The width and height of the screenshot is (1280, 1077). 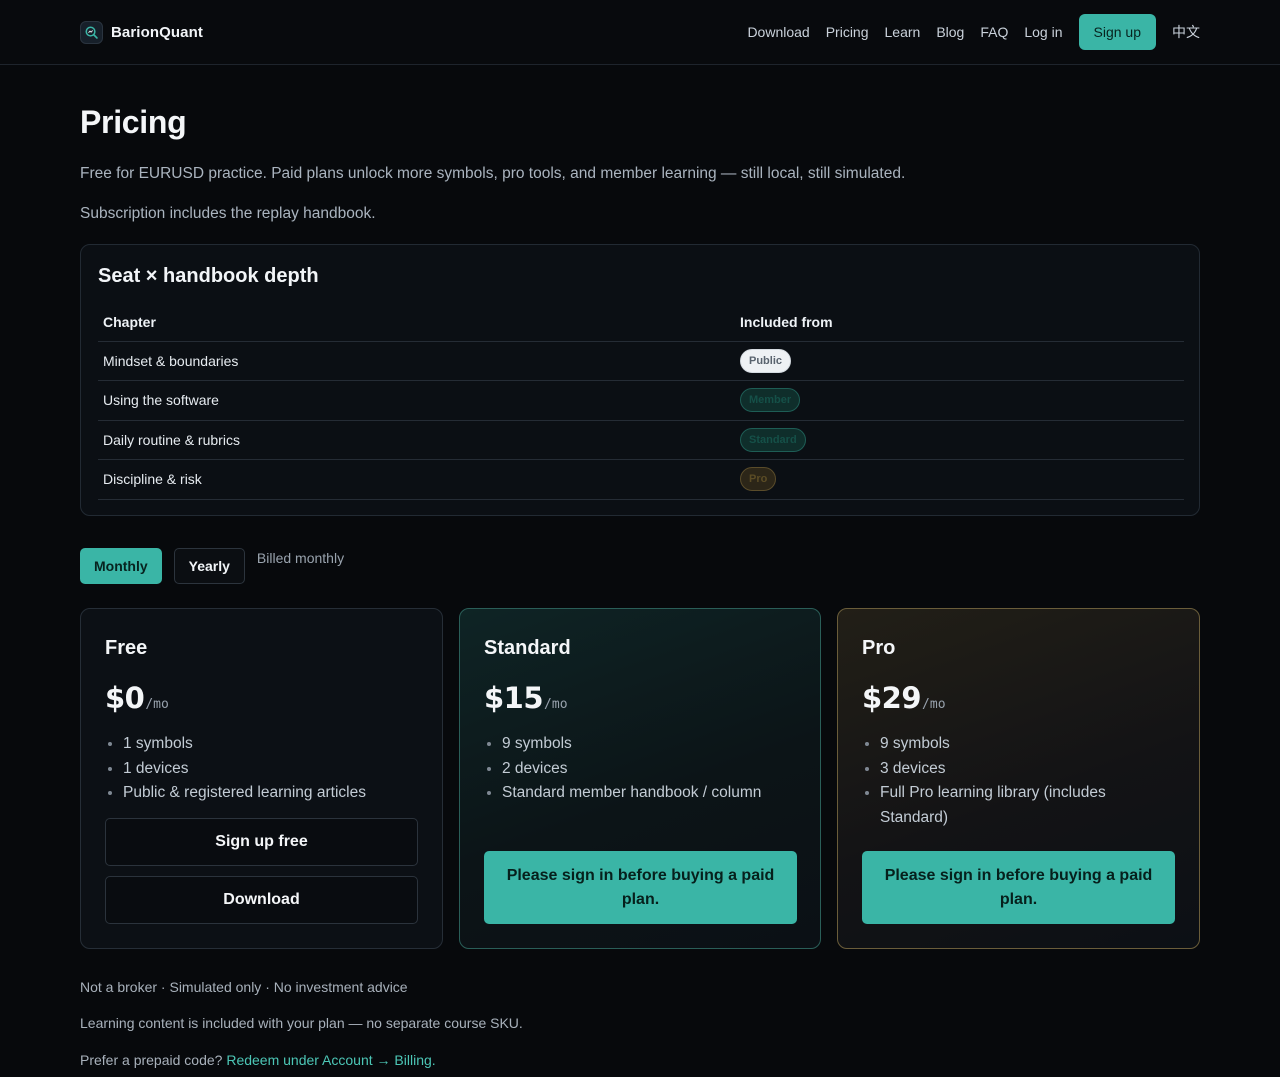 What do you see at coordinates (330, 1060) in the screenshot?
I see `redeem-billing-link: Redeem under Account → Billing.` at bounding box center [330, 1060].